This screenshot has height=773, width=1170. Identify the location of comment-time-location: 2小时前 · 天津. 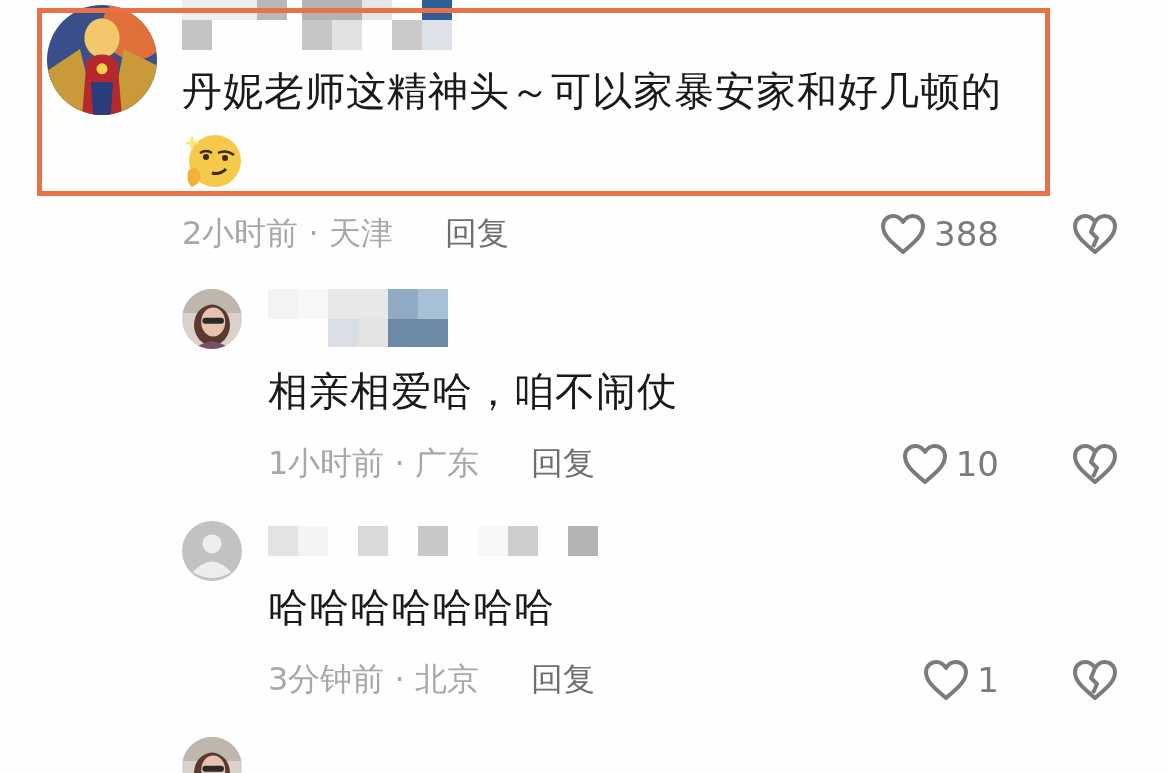
(287, 233).